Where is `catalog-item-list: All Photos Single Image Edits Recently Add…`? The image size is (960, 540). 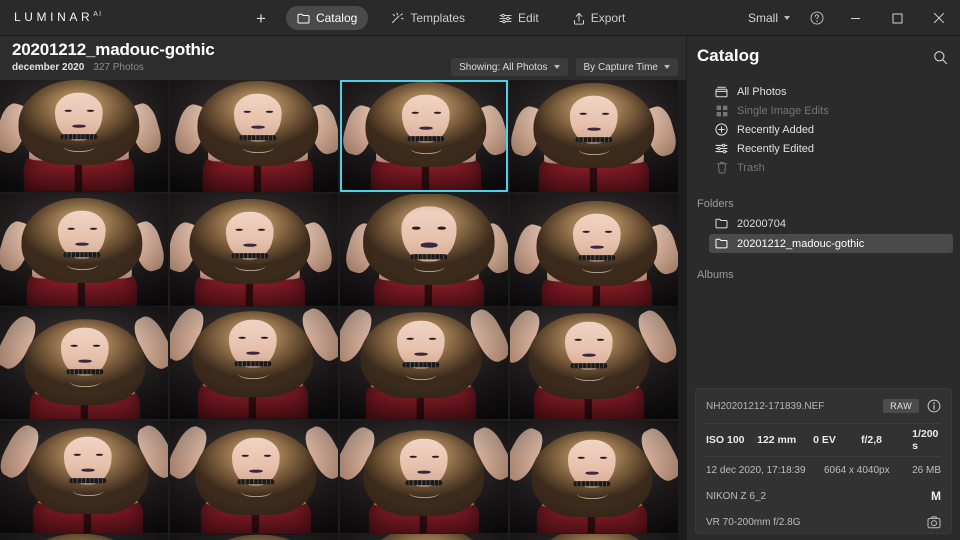 catalog-item-list: All Photos Single Image Edits Recently Add… is located at coordinates (823, 129).